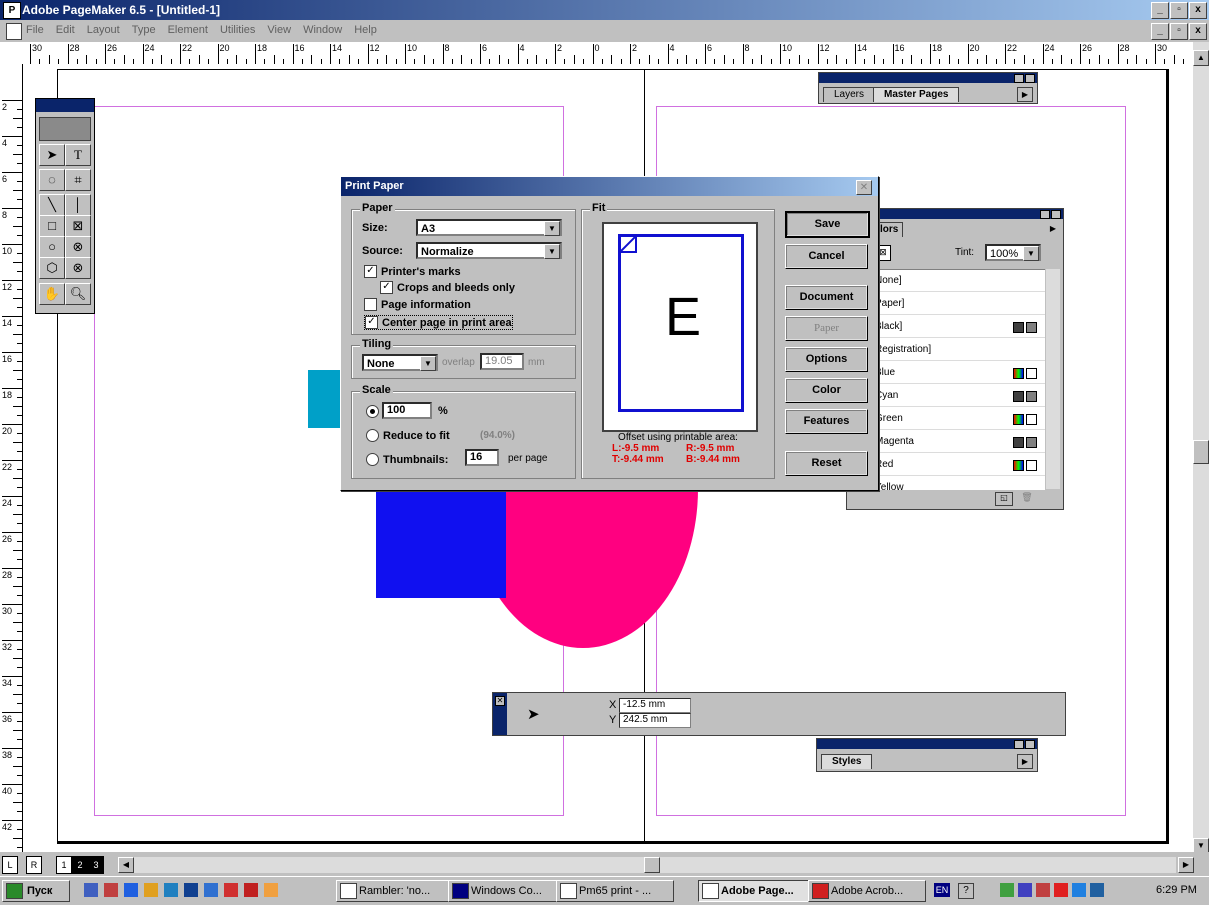 This screenshot has height=905, width=1209. I want to click on scroll-thumb, so click(1201, 452).